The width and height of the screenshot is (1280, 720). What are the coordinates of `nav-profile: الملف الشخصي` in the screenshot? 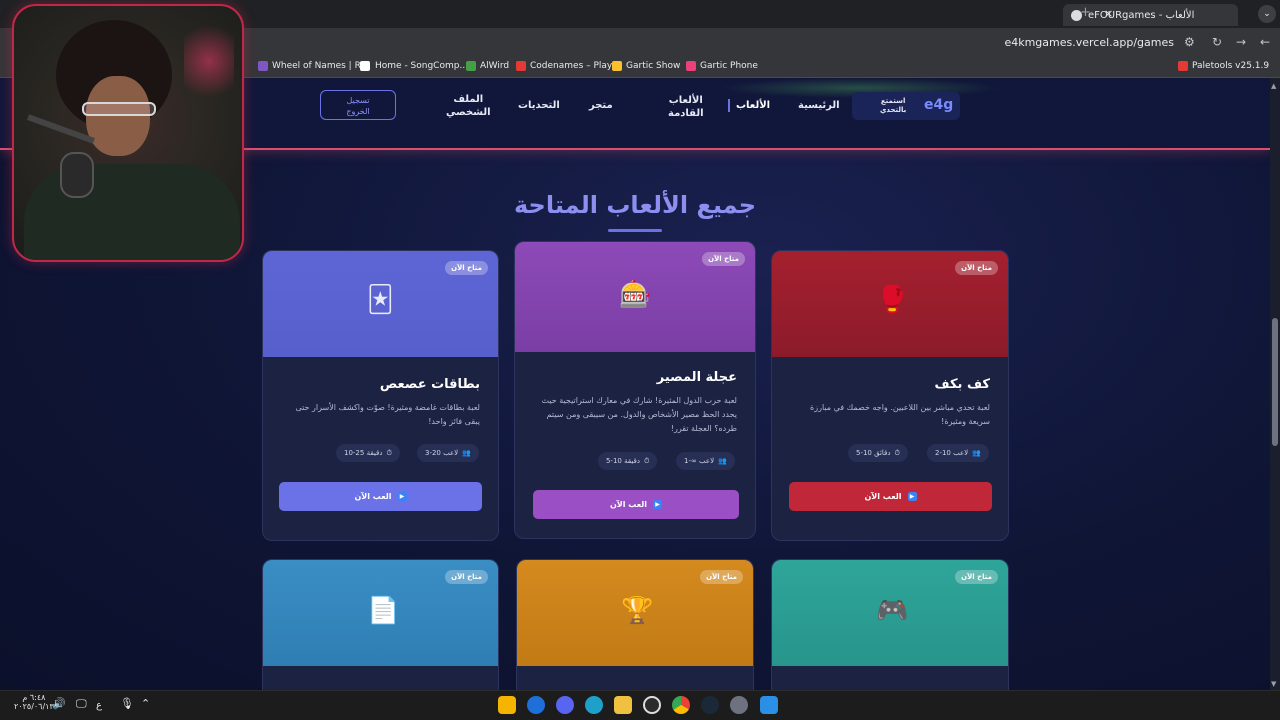 It's located at (468, 106).